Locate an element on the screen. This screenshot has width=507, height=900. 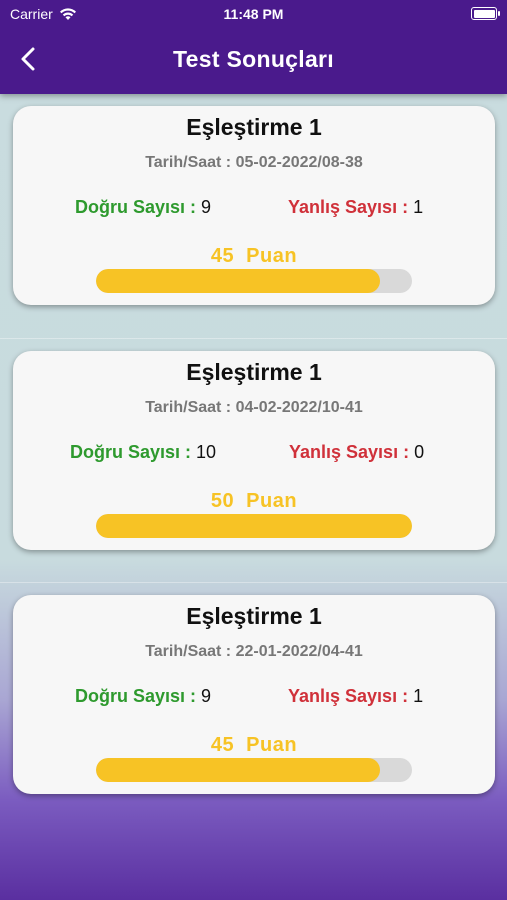
wrong-count: Yanlış Sayısı : 0 is located at coordinates (356, 452).